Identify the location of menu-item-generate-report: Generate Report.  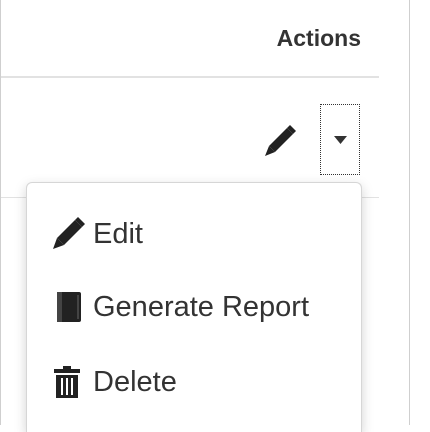
(194, 307).